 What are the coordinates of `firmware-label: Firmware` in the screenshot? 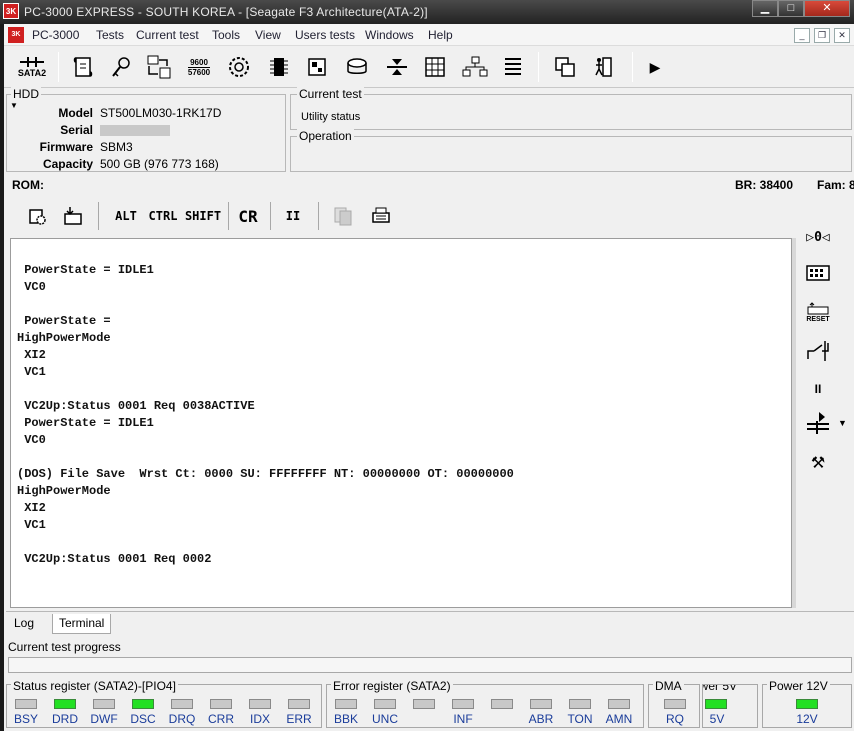 It's located at (66, 147).